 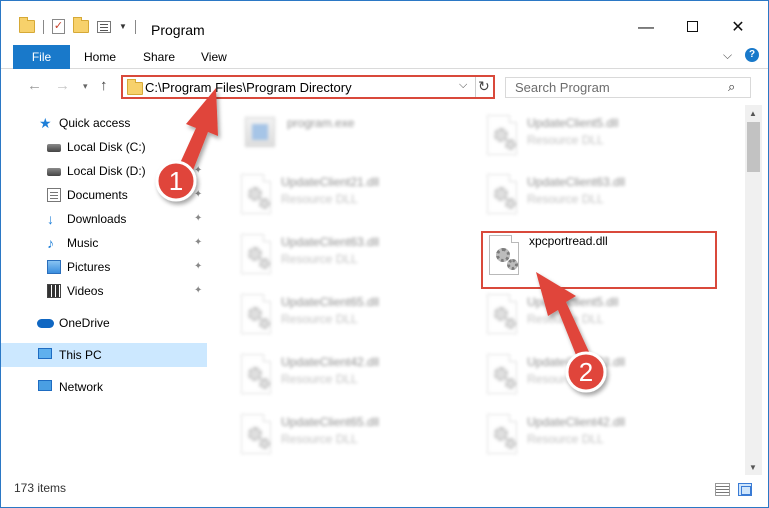 I want to click on sidebar-item-downloads: ↓ Downloads ✦, so click(x=104, y=219).